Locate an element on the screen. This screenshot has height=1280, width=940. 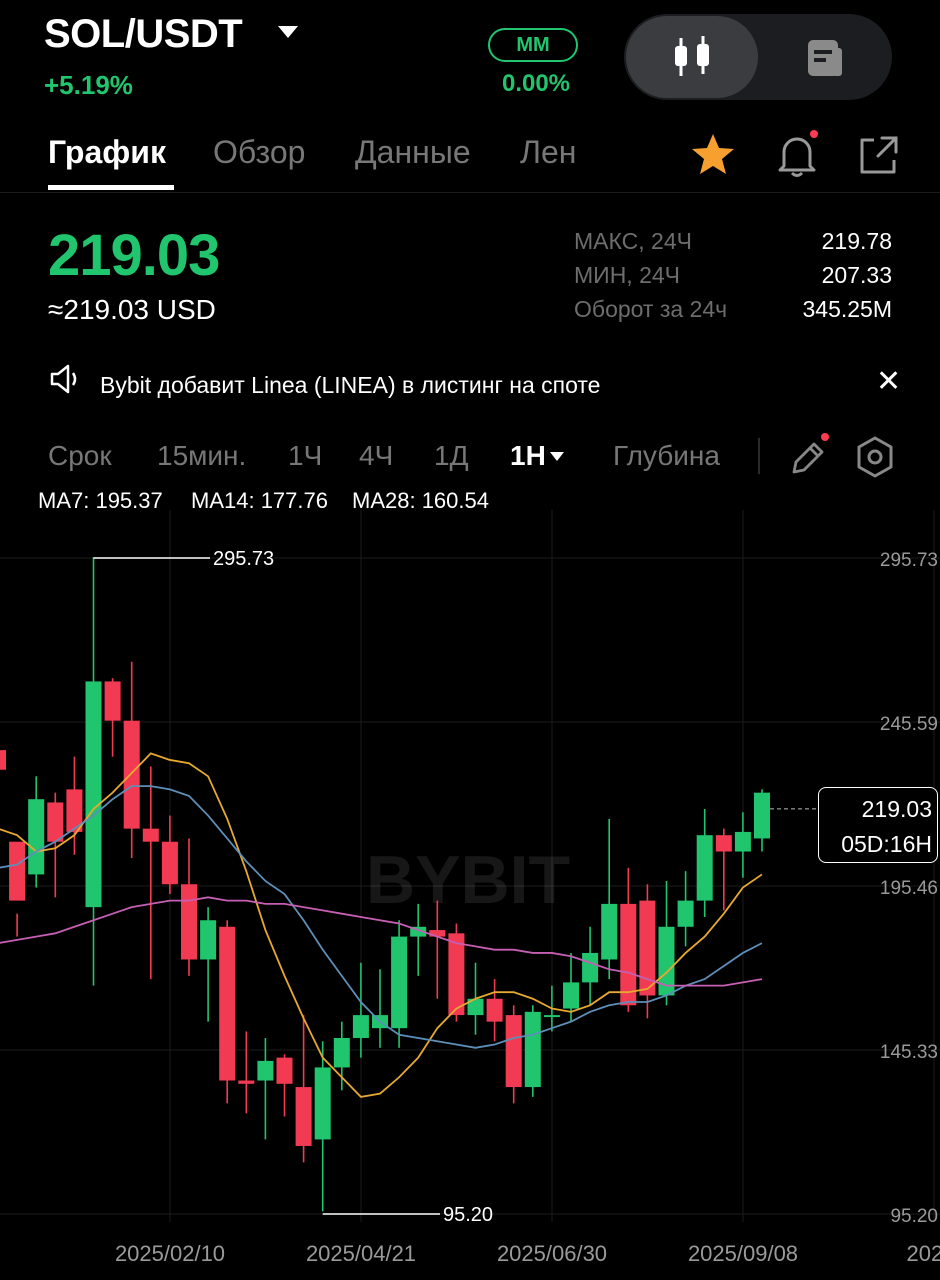
stat-turnover-label: Оборот за 24ч is located at coordinates (651, 309).